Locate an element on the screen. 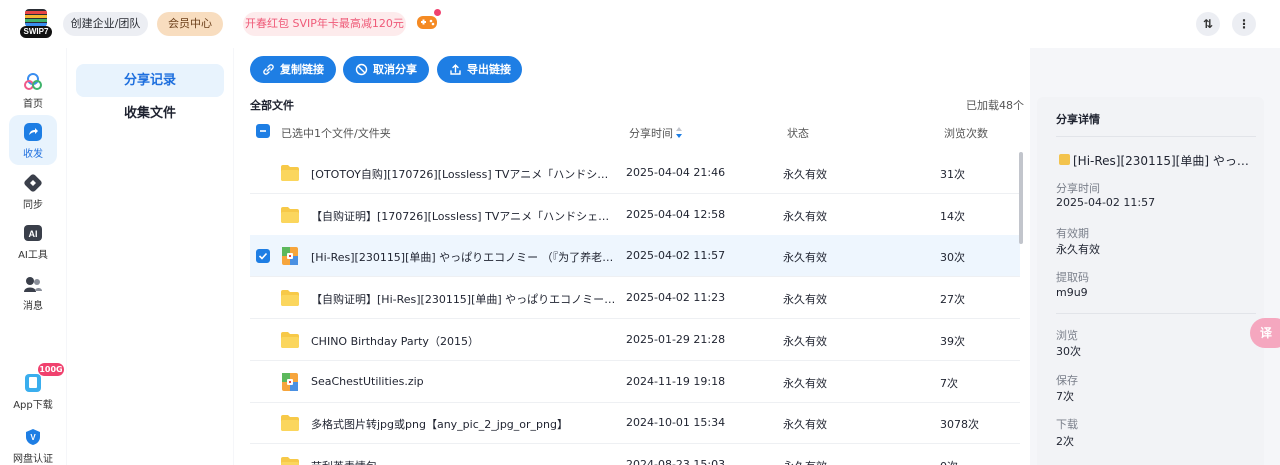 This screenshot has width=1280, height=465. rail-item-messages: 消息 is located at coordinates (33, 292).